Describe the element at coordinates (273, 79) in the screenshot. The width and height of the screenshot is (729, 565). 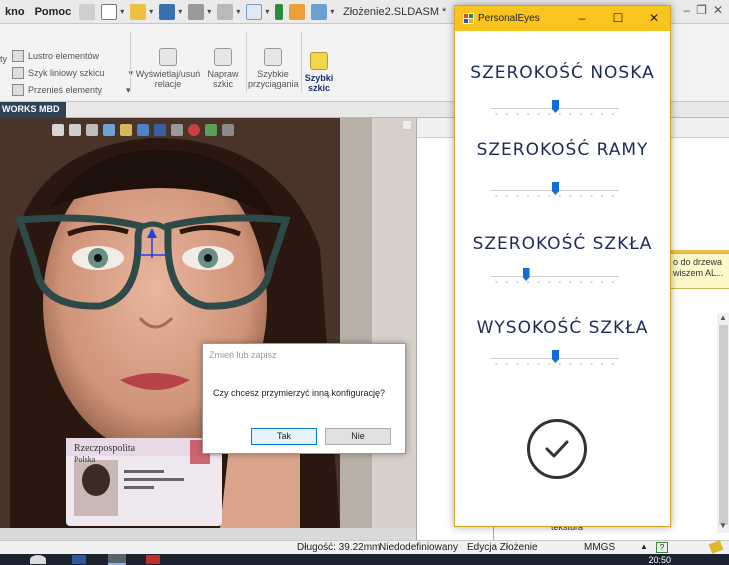
I see `button-label: Szybkie przyciągania` at that location.